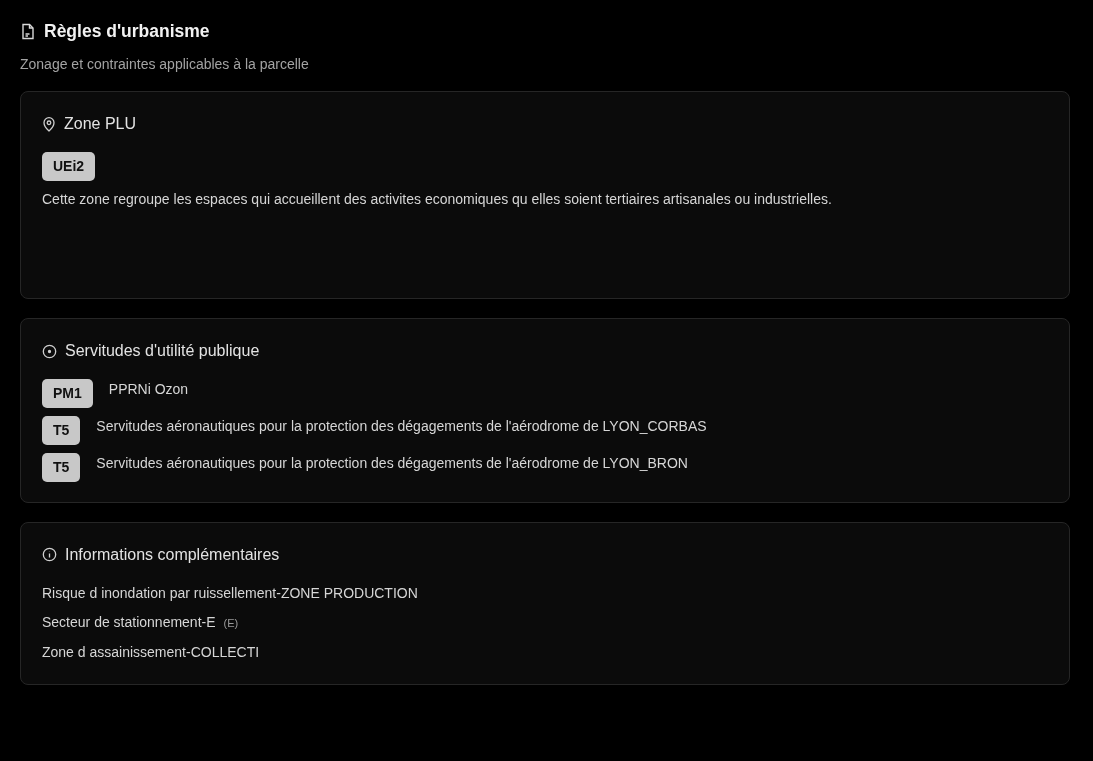 The width and height of the screenshot is (1093, 761). Describe the element at coordinates (49, 124) in the screenshot. I see `location-pin-icon` at that location.